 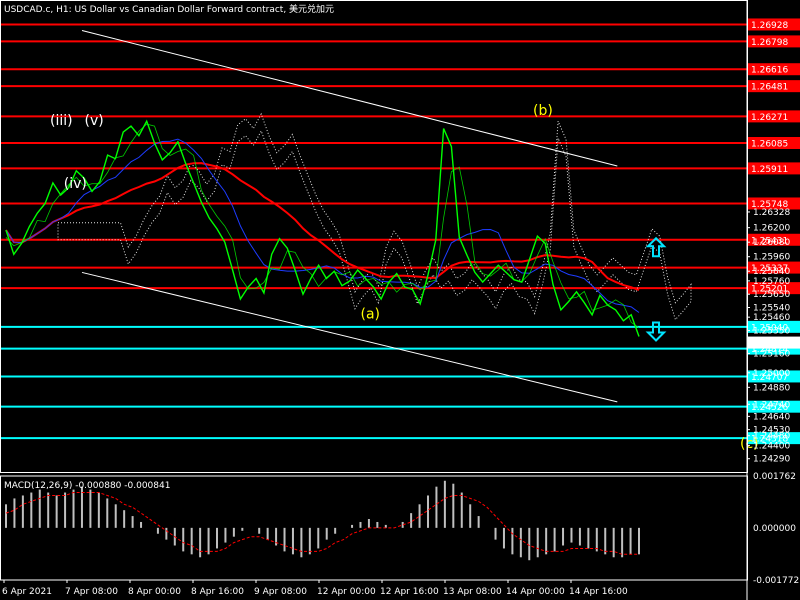 What do you see at coordinates (771, 258) in the screenshot?
I see `y-tick-label: 1.25960` at bounding box center [771, 258].